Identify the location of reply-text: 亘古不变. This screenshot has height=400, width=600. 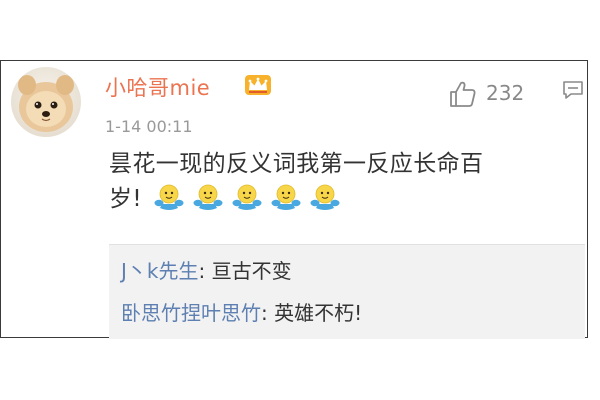
(251, 271).